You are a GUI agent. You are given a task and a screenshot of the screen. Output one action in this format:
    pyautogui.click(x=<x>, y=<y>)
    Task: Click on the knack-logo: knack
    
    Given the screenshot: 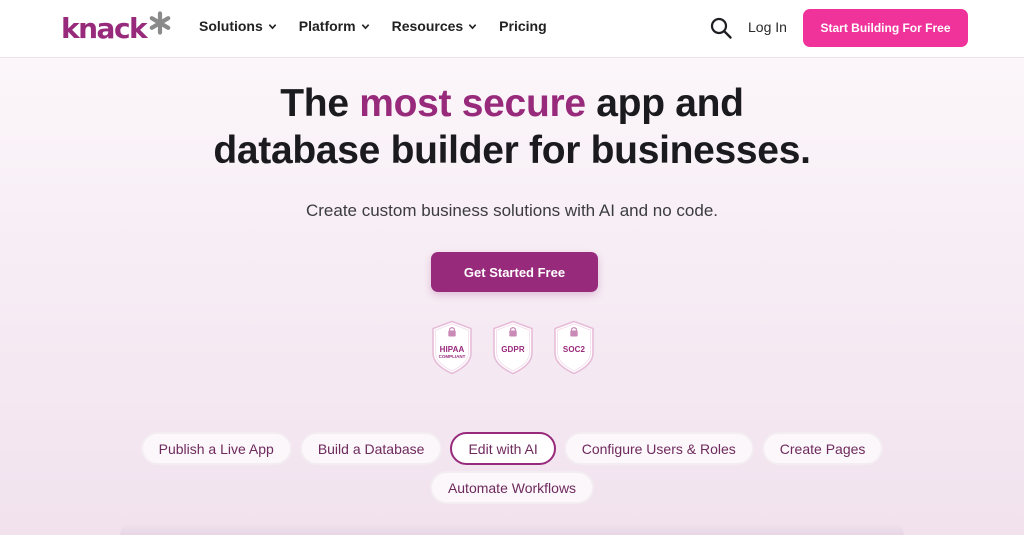 What is the action you would take?
    pyautogui.click(x=116, y=27)
    